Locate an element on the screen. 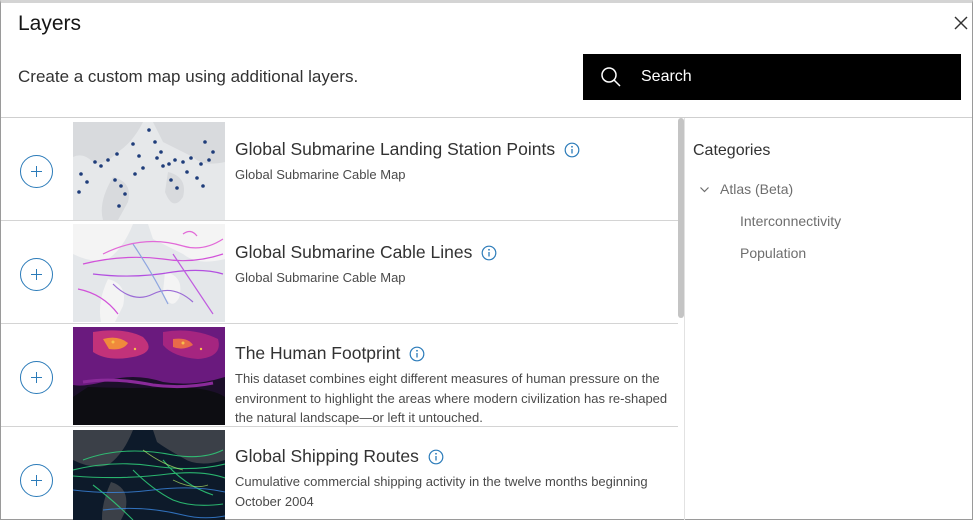  layer-title: Global Submarine Landing Station Points is located at coordinates (407, 149).